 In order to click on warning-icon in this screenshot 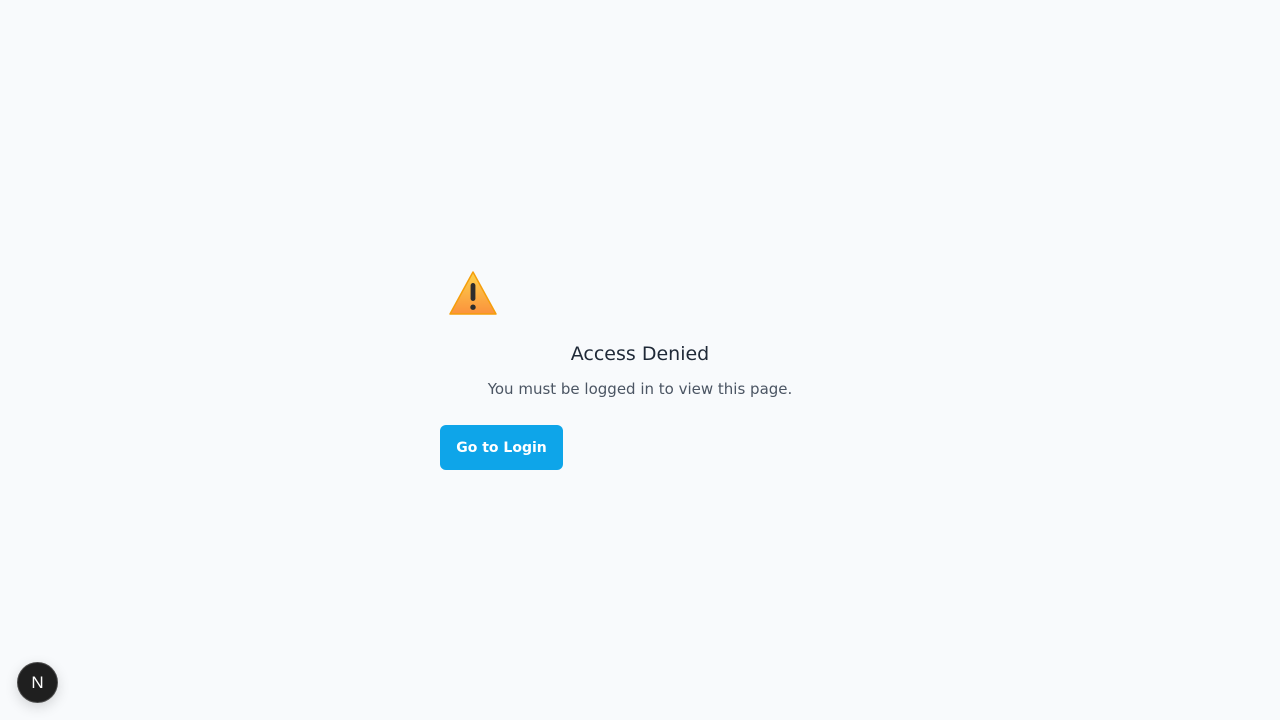, I will do `click(473, 293)`.